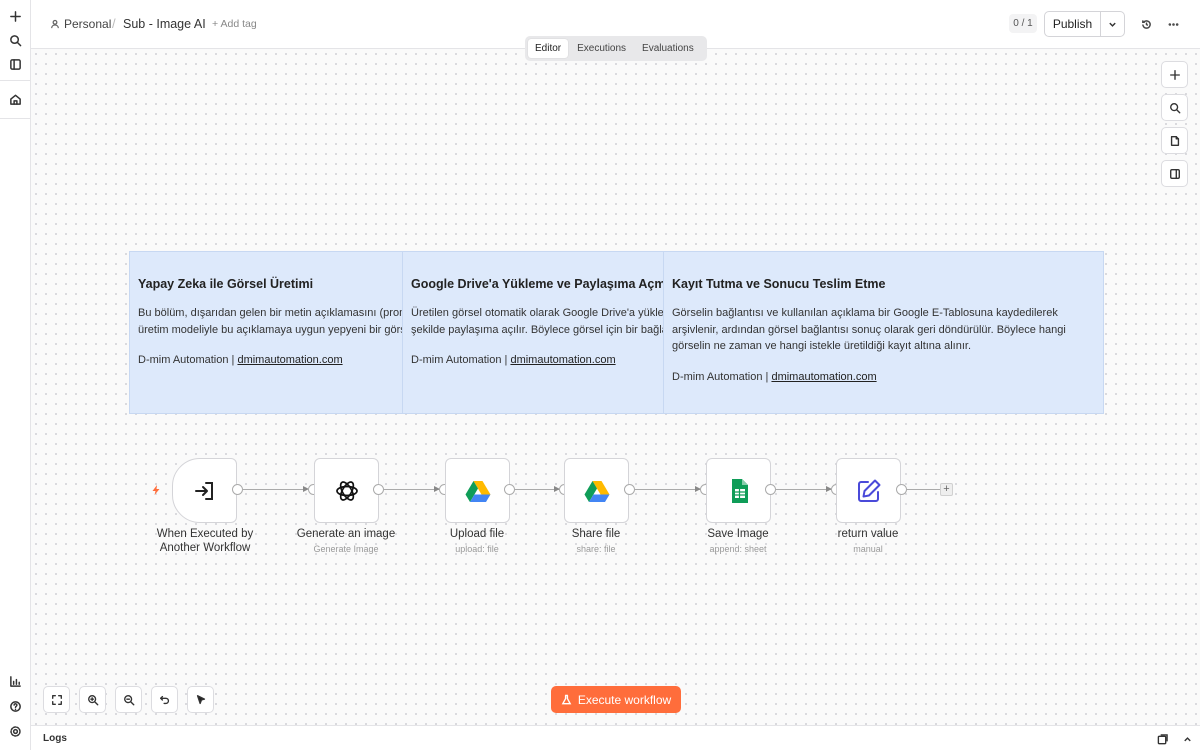 The width and height of the screenshot is (1200, 750). I want to click on node-label: return value, so click(868, 534).